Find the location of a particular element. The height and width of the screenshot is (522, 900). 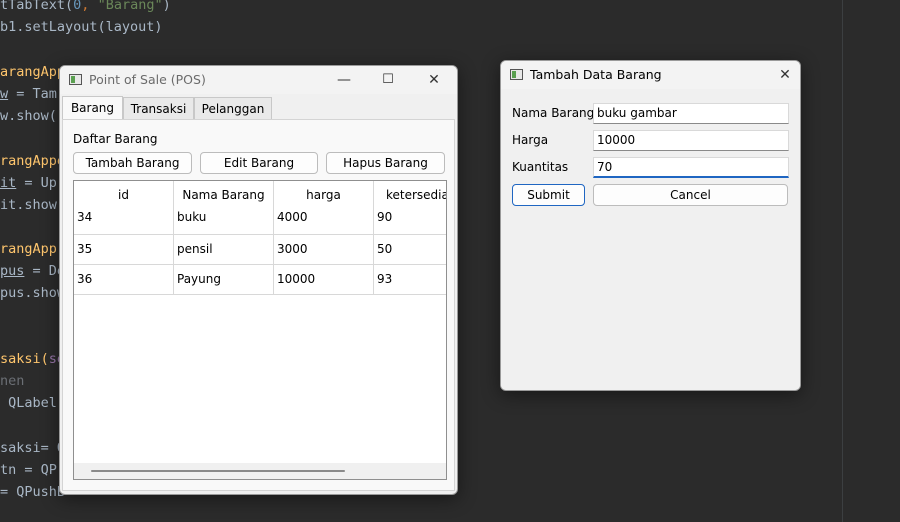

add-item-button: Tambah Barang is located at coordinates (132, 163).